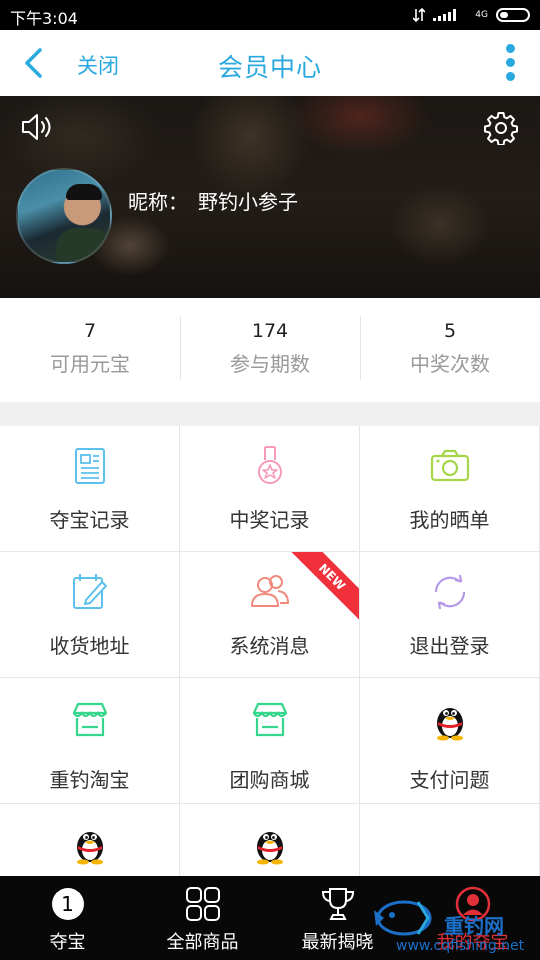  What do you see at coordinates (449, 614) in the screenshot?
I see `grid-item-logout: 退出登录` at bounding box center [449, 614].